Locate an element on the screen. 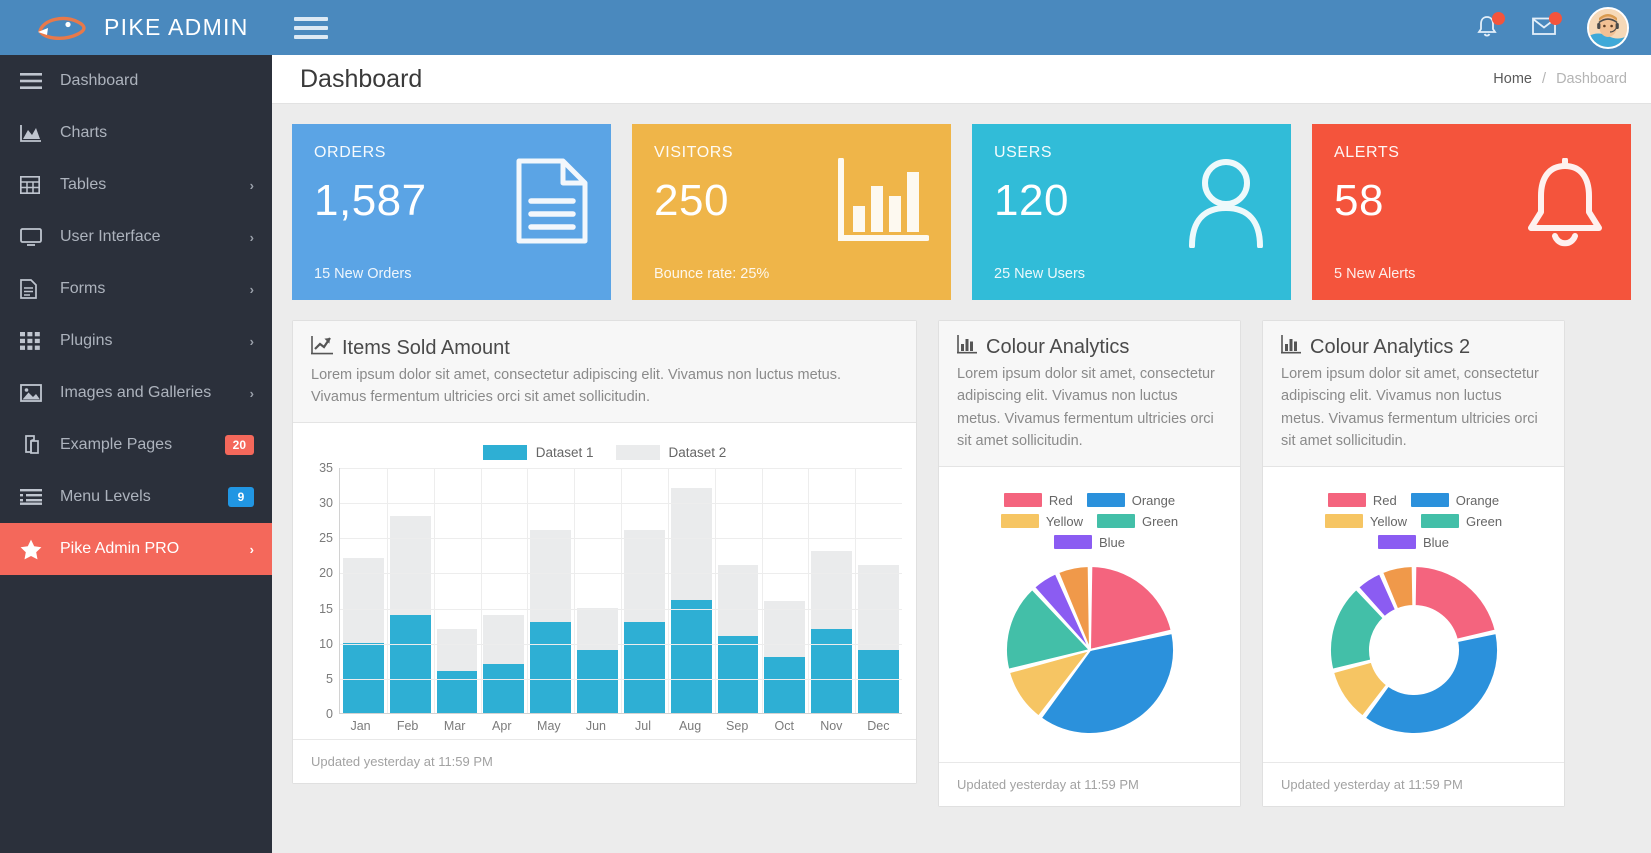  pie-slice-red is located at coordinates (1455, 602).